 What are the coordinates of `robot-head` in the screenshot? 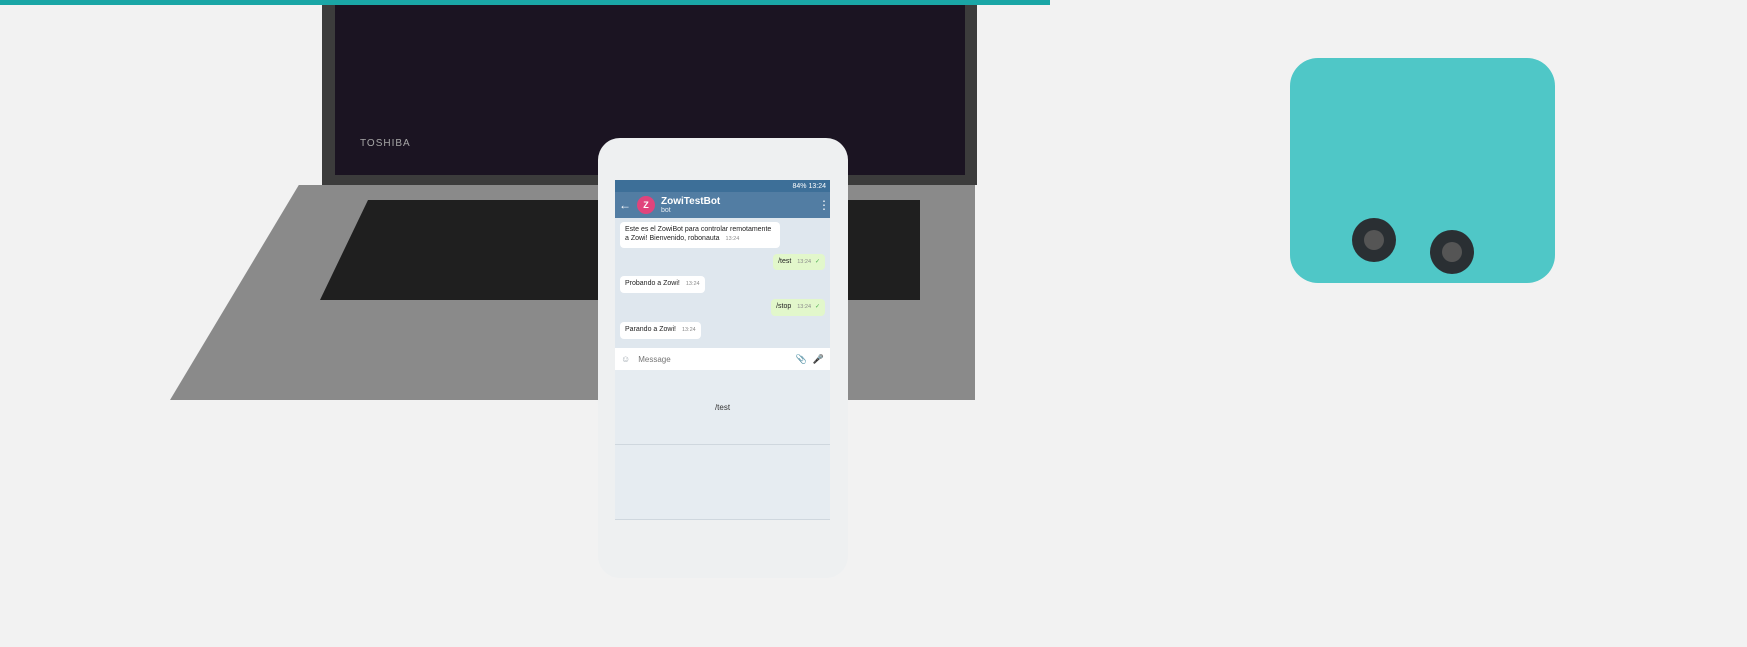 It's located at (1422, 170).